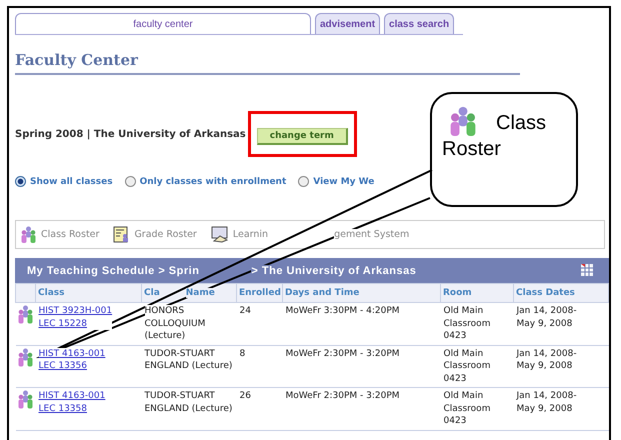 The image size is (621, 440). Describe the element at coordinates (163, 23) in the screenshot. I see `tab: faculty center` at that location.